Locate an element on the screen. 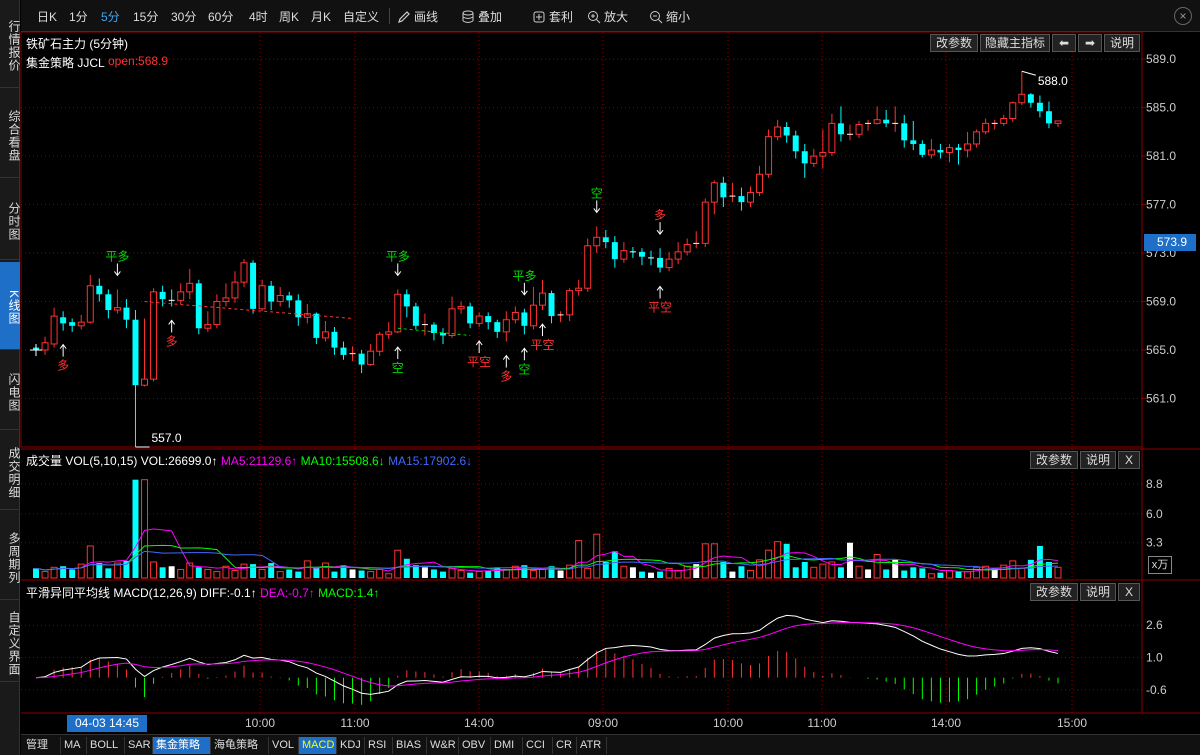  macd-params-button: 改参数 is located at coordinates (1054, 592).